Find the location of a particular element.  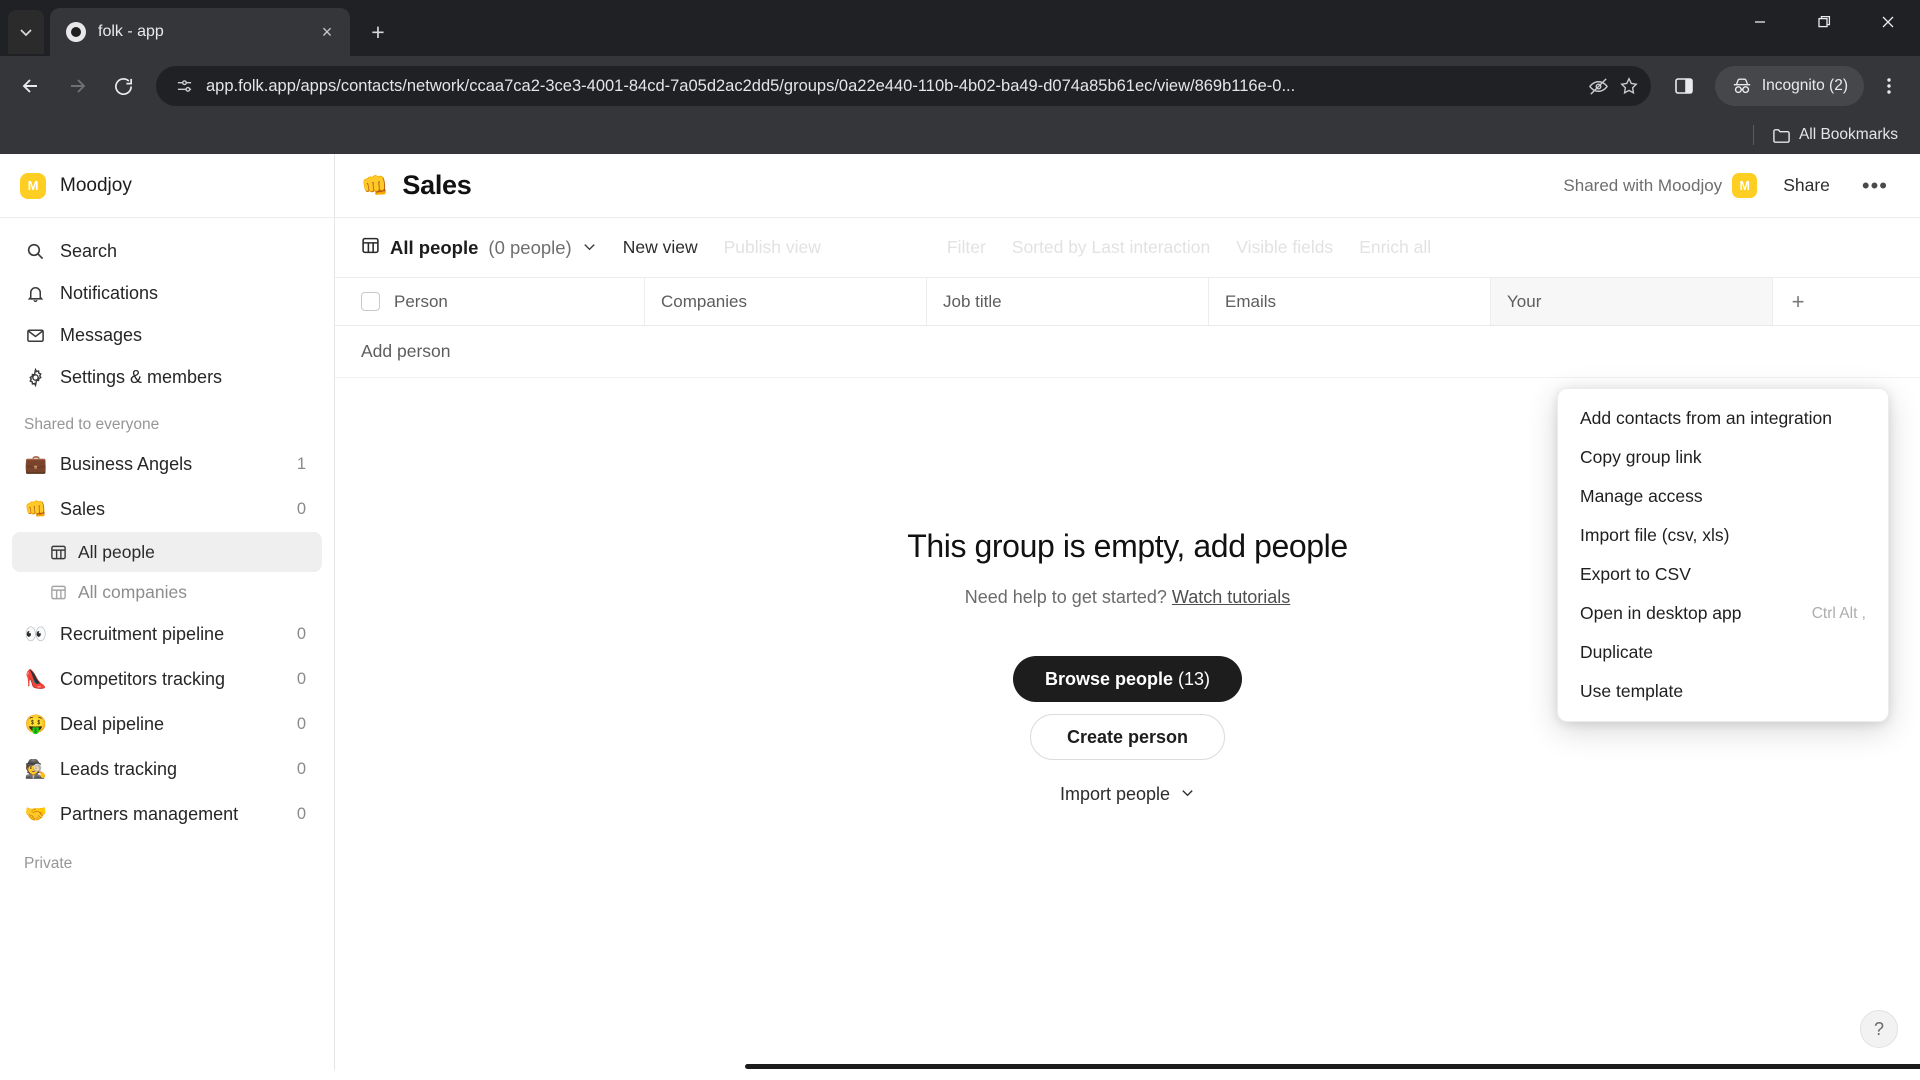

filter-button: Filter is located at coordinates (966, 247).